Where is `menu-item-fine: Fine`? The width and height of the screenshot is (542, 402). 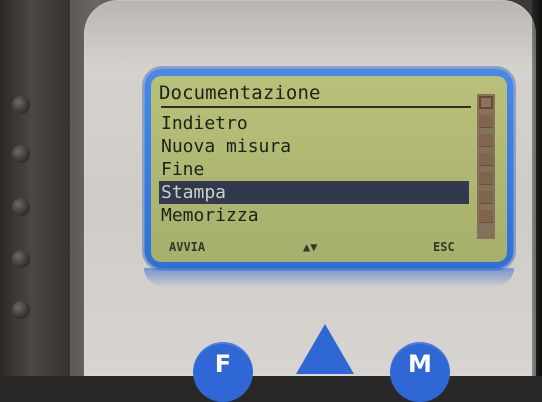
menu-item-fine: Fine is located at coordinates (314, 169).